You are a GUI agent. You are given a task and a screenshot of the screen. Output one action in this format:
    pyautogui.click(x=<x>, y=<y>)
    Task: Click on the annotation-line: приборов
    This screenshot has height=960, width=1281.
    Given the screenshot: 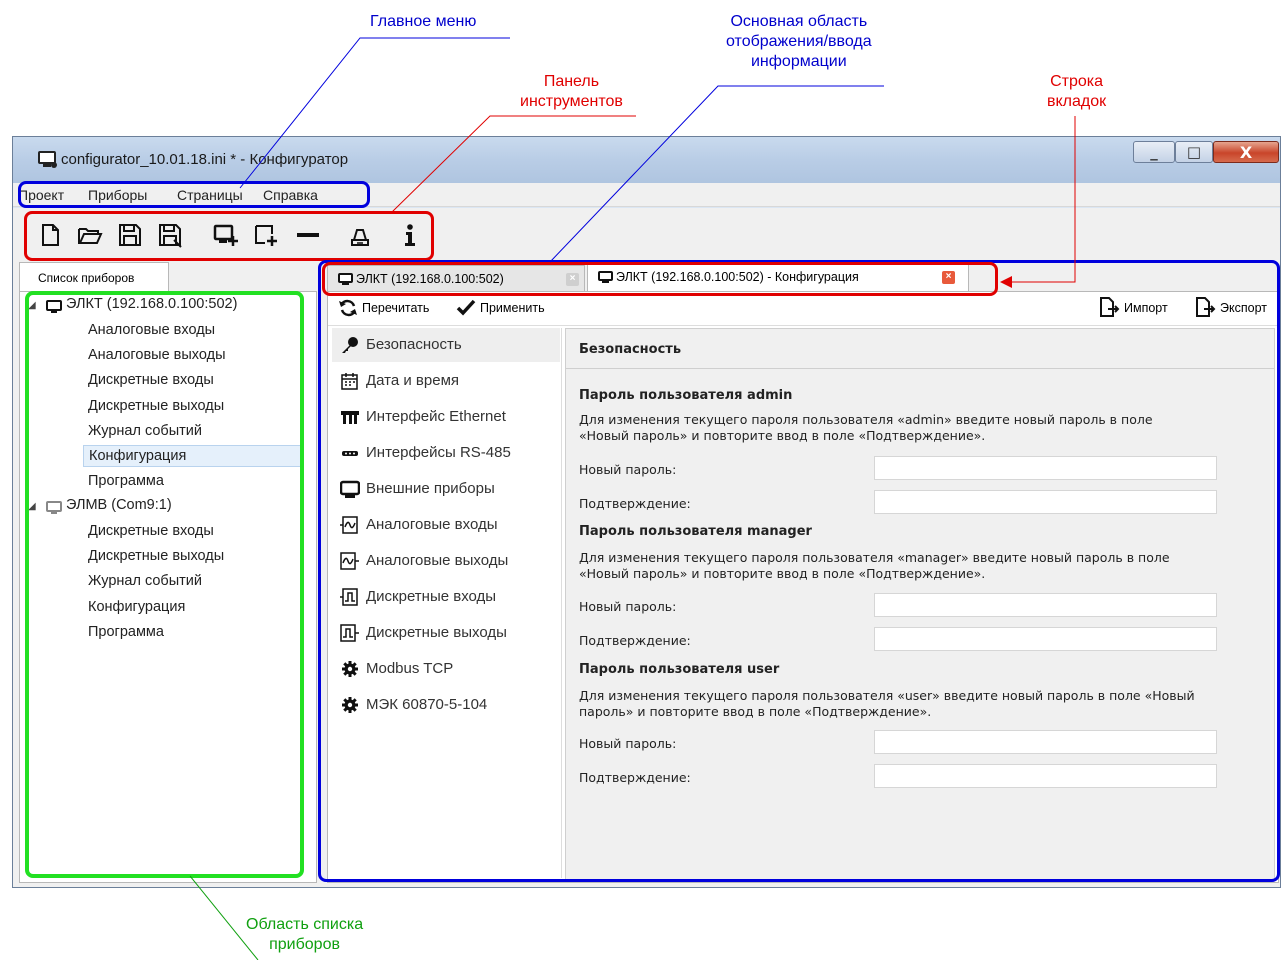 What is the action you would take?
    pyautogui.click(x=304, y=944)
    